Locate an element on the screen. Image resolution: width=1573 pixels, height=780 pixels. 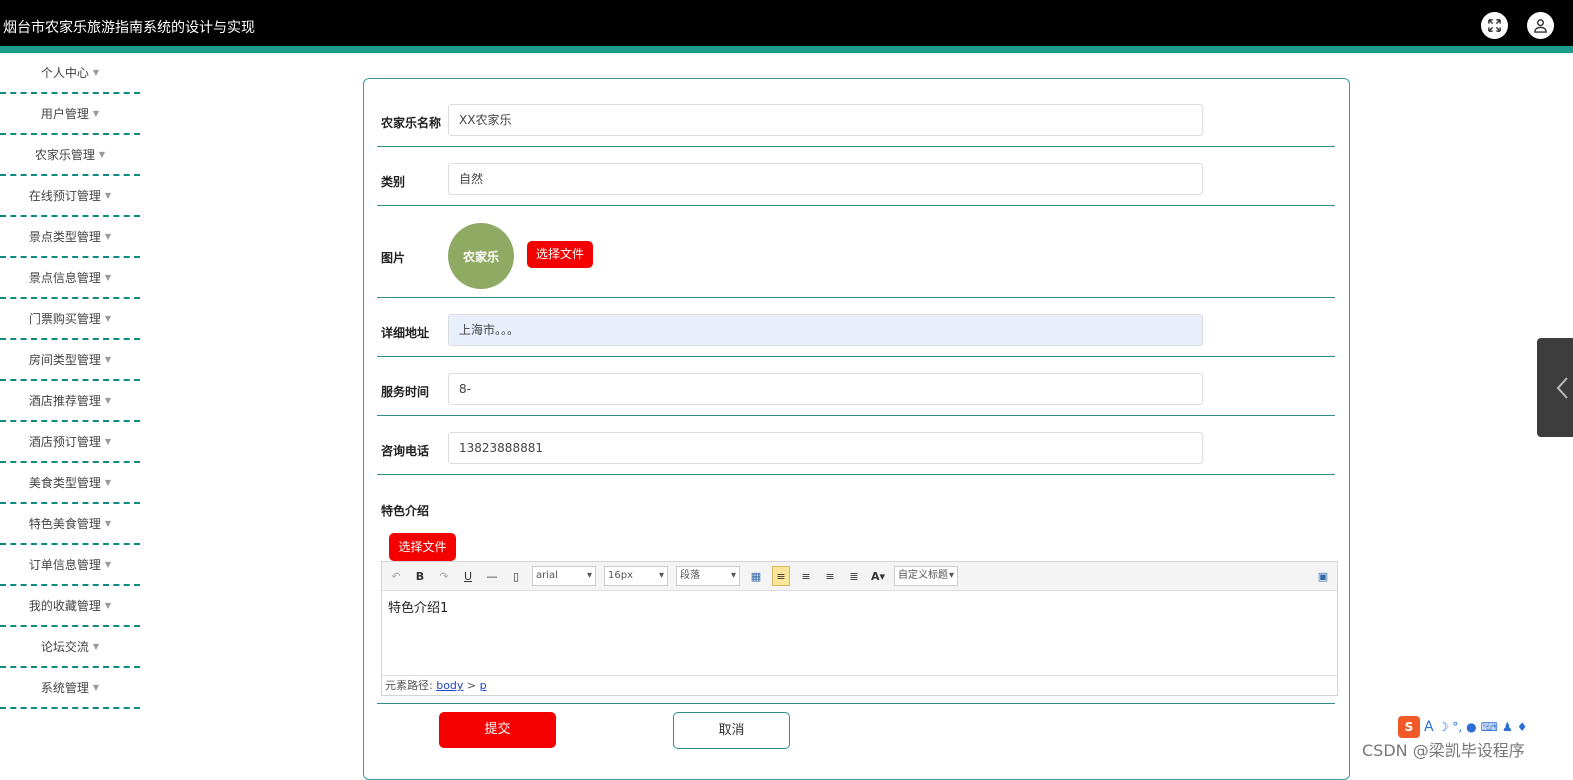
service-time-input: 8- is located at coordinates (825, 389).